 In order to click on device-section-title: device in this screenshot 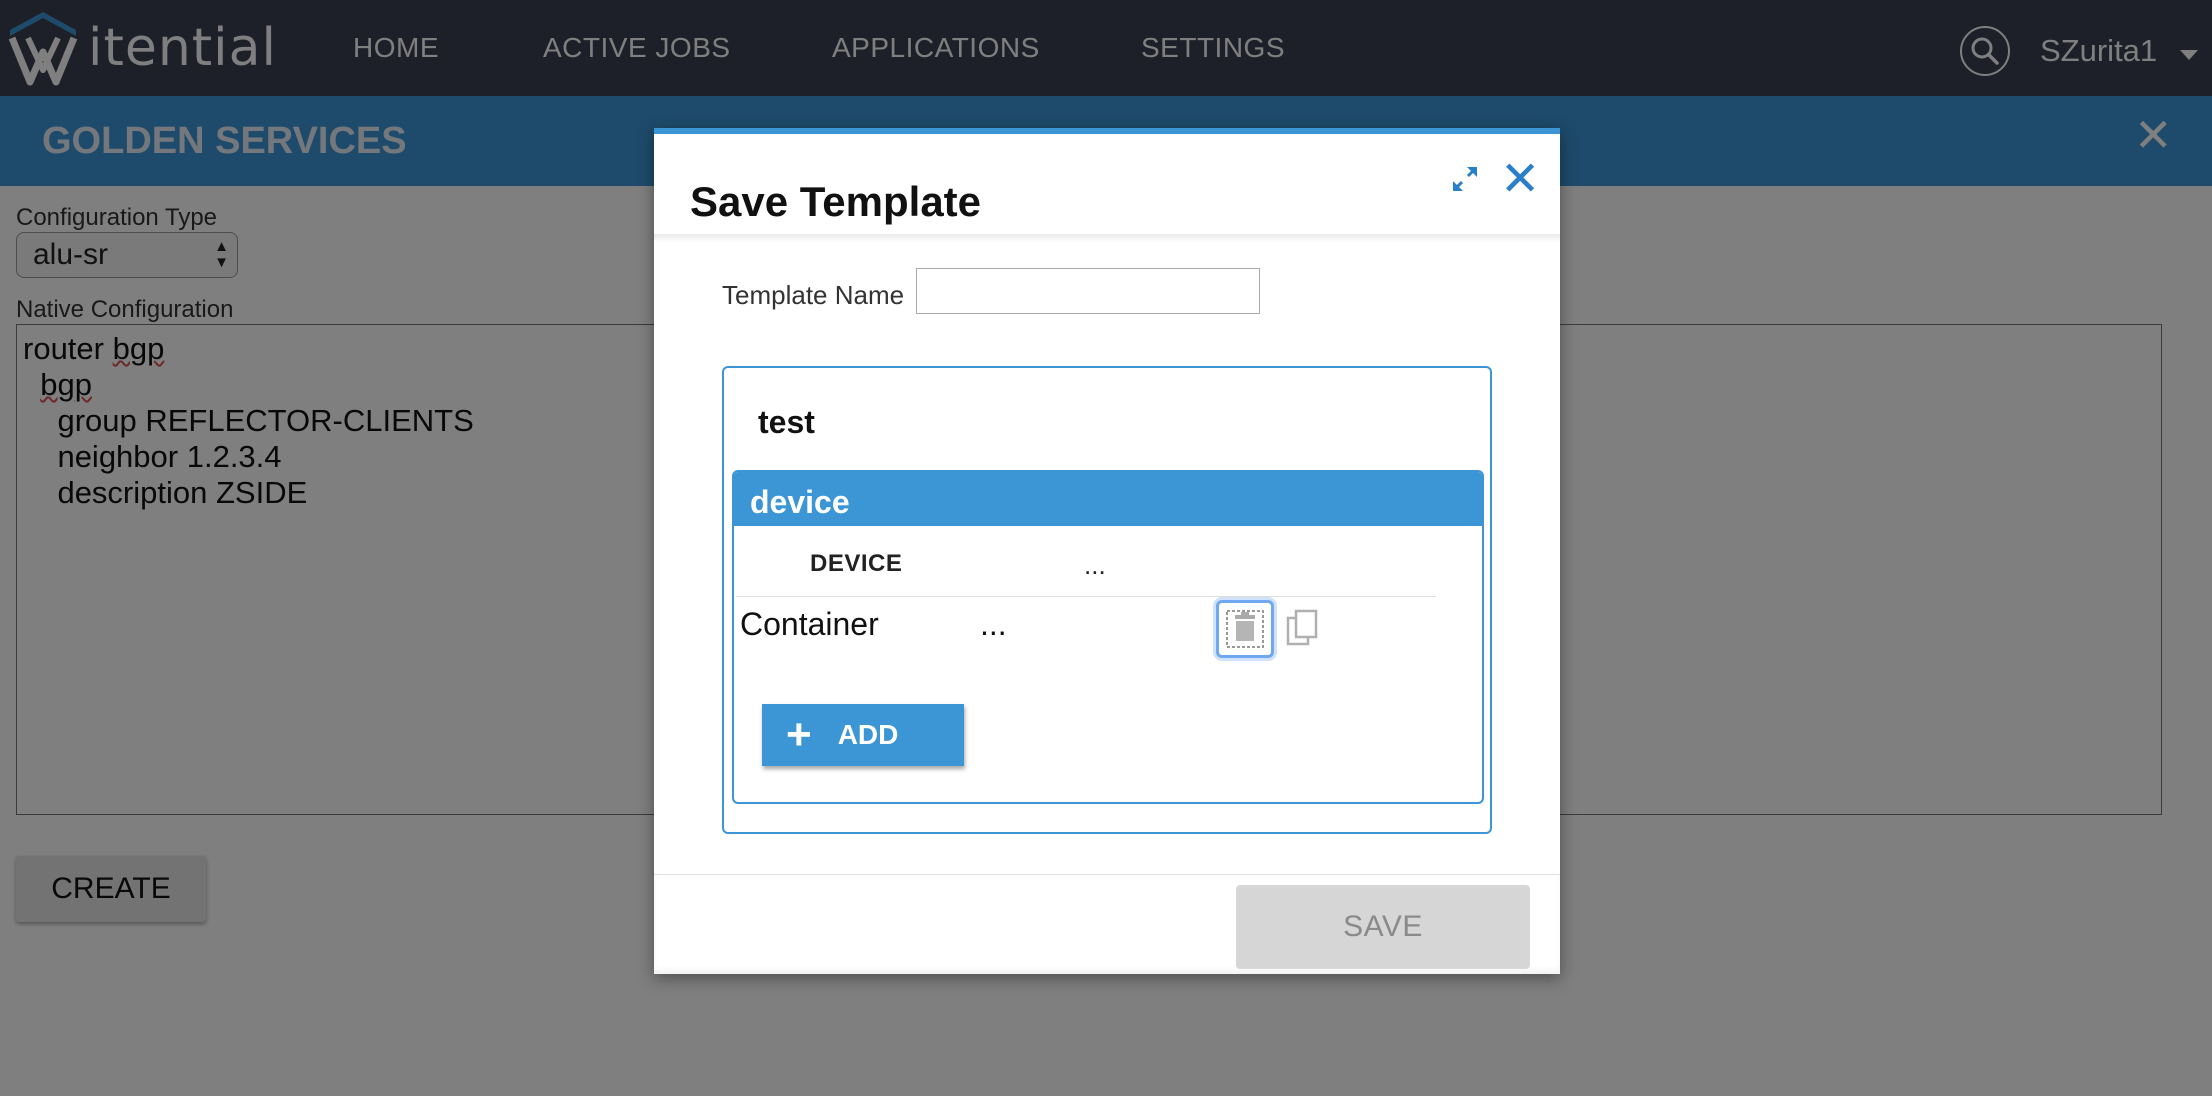, I will do `click(800, 502)`.